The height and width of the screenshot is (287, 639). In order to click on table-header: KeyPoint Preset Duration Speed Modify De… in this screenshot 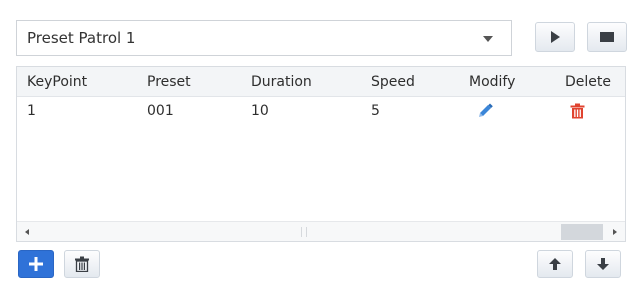, I will do `click(321, 82)`.